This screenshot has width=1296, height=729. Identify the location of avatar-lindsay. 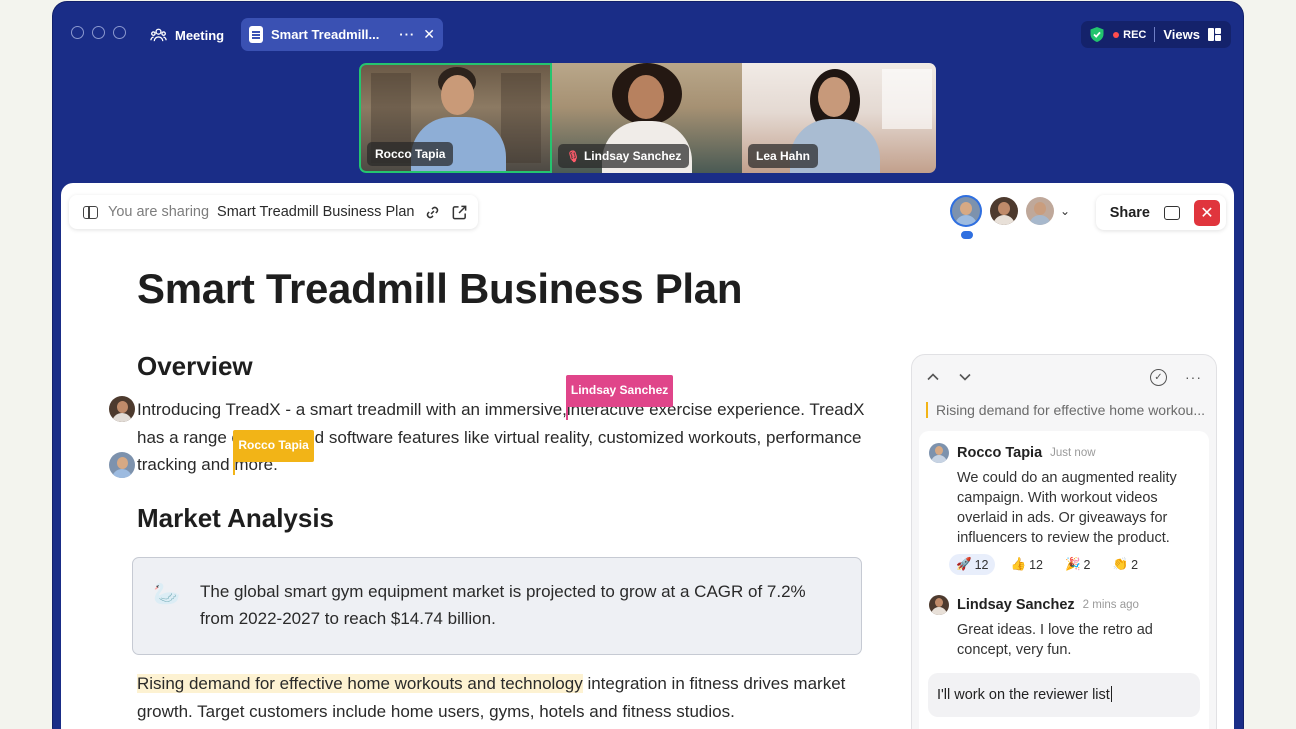
(1003, 211).